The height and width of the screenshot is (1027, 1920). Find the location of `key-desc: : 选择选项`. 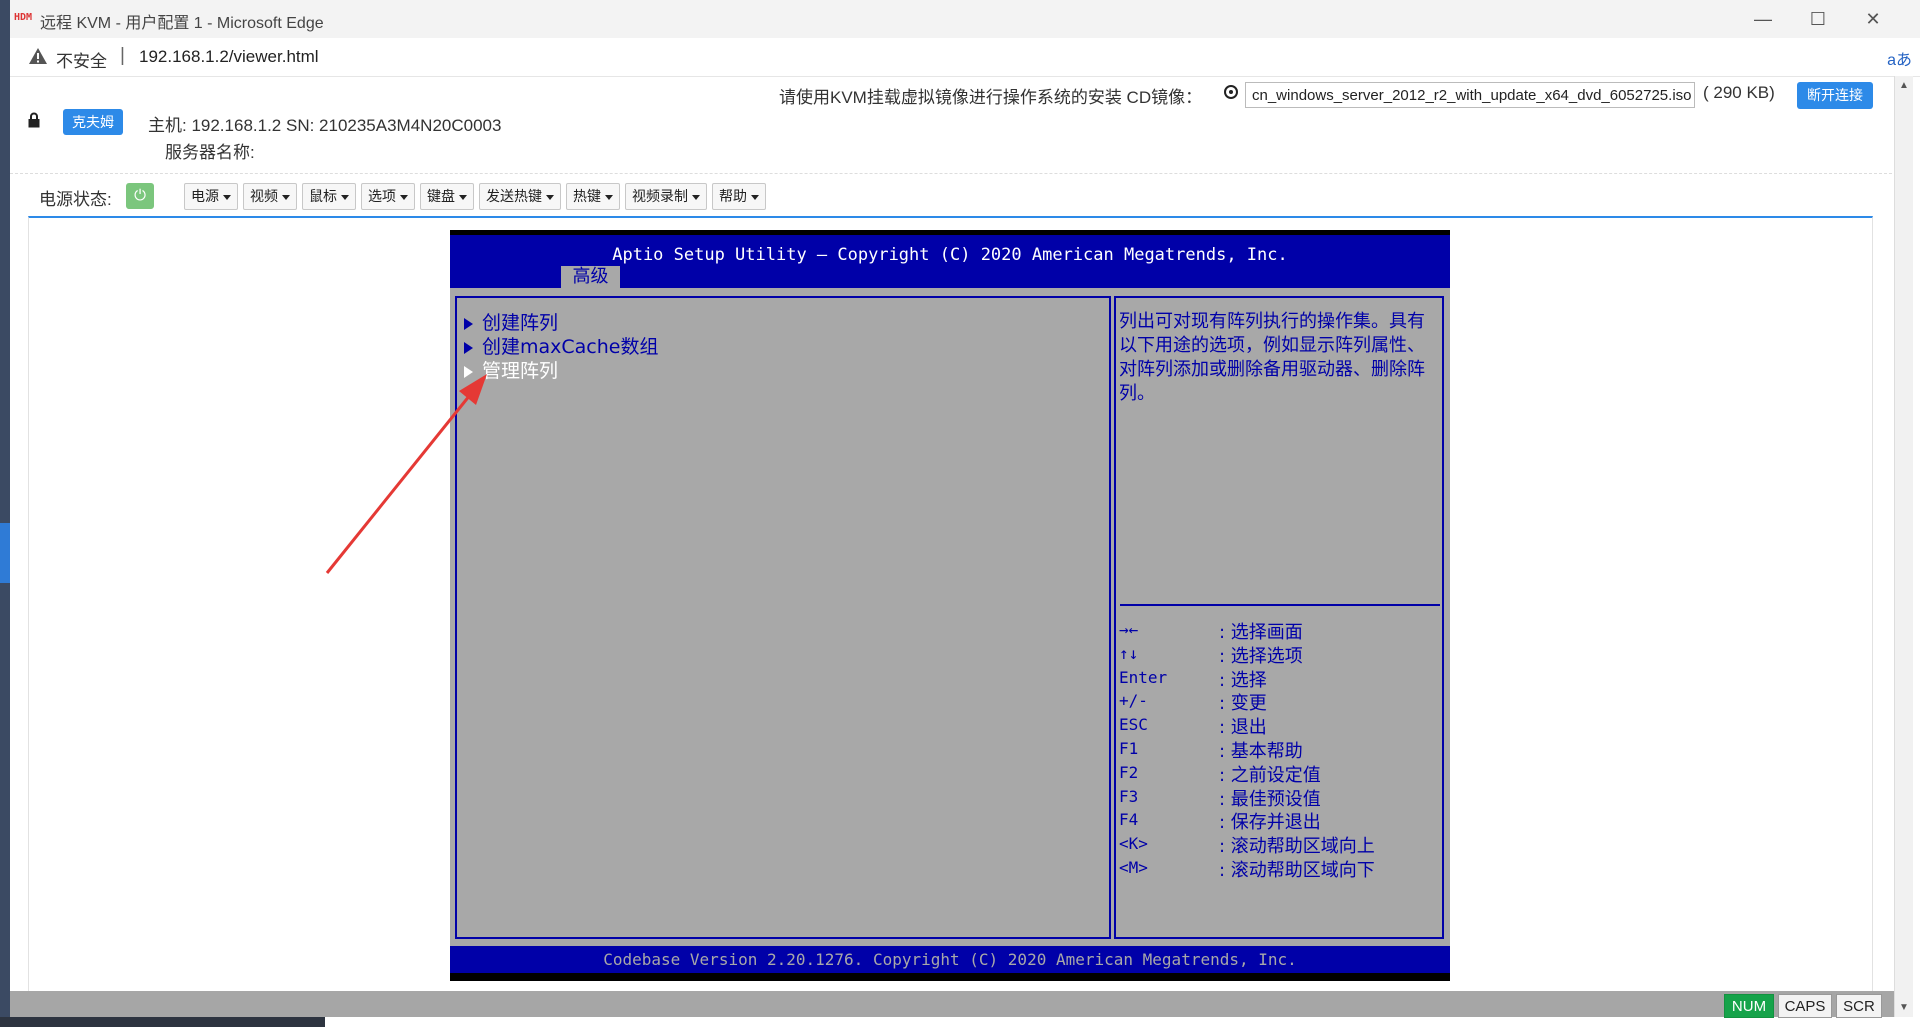

key-desc: : 选择选项 is located at coordinates (1261, 656).